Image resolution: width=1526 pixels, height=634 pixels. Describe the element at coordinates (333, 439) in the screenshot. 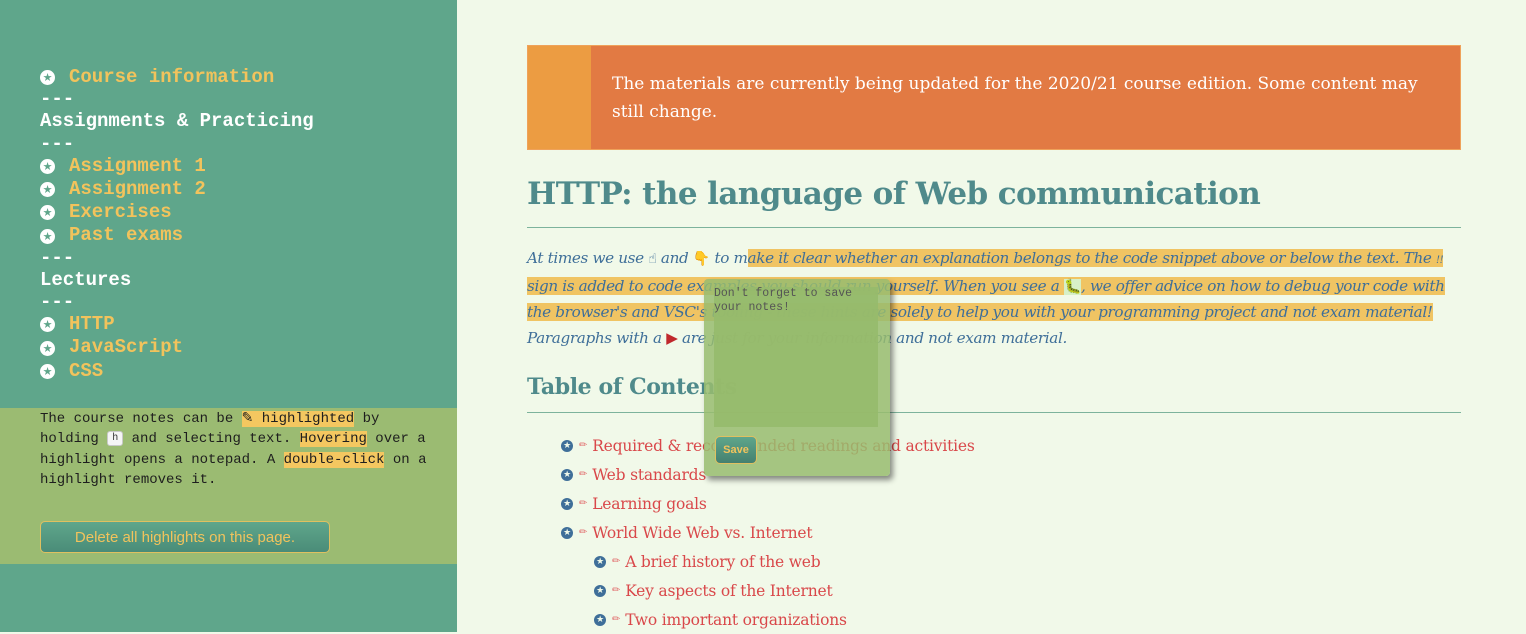

I see `highlighted-word: Hovering` at that location.